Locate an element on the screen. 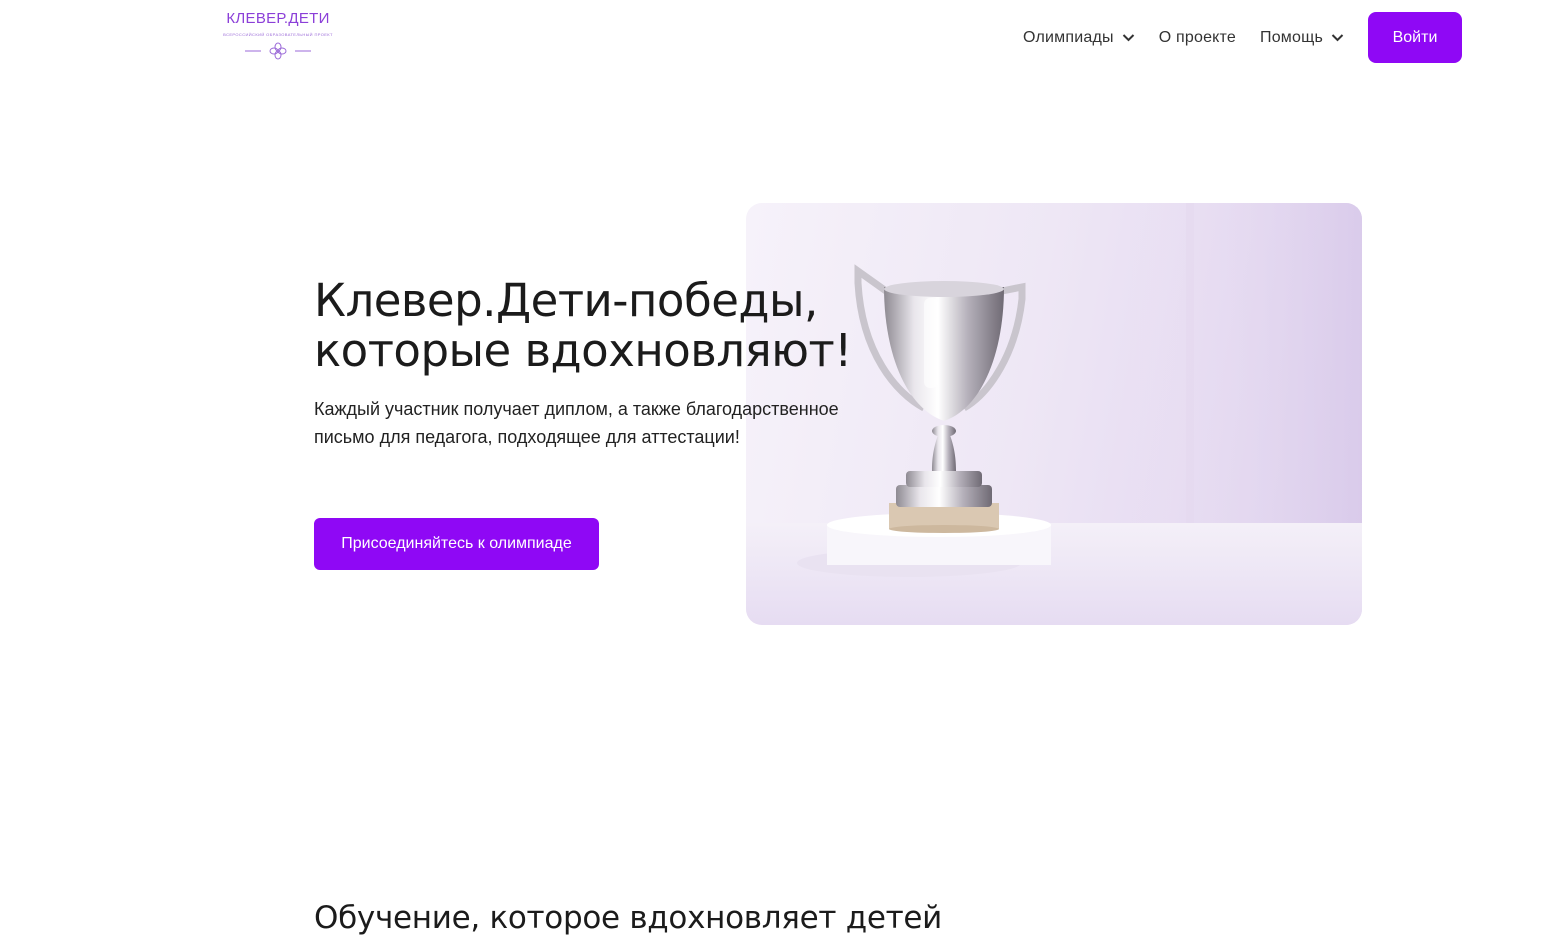 This screenshot has height=951, width=1563. hero-title-line2: которые вдохновляют! is located at coordinates (583, 350).